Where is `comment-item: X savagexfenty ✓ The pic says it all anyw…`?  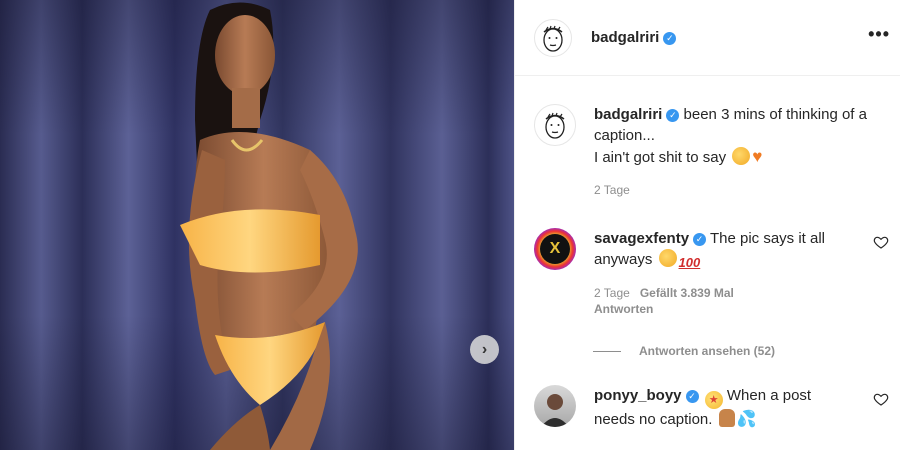
comment-item: X savagexfenty ✓ The pic says it all anyw… is located at coordinates (711, 272).